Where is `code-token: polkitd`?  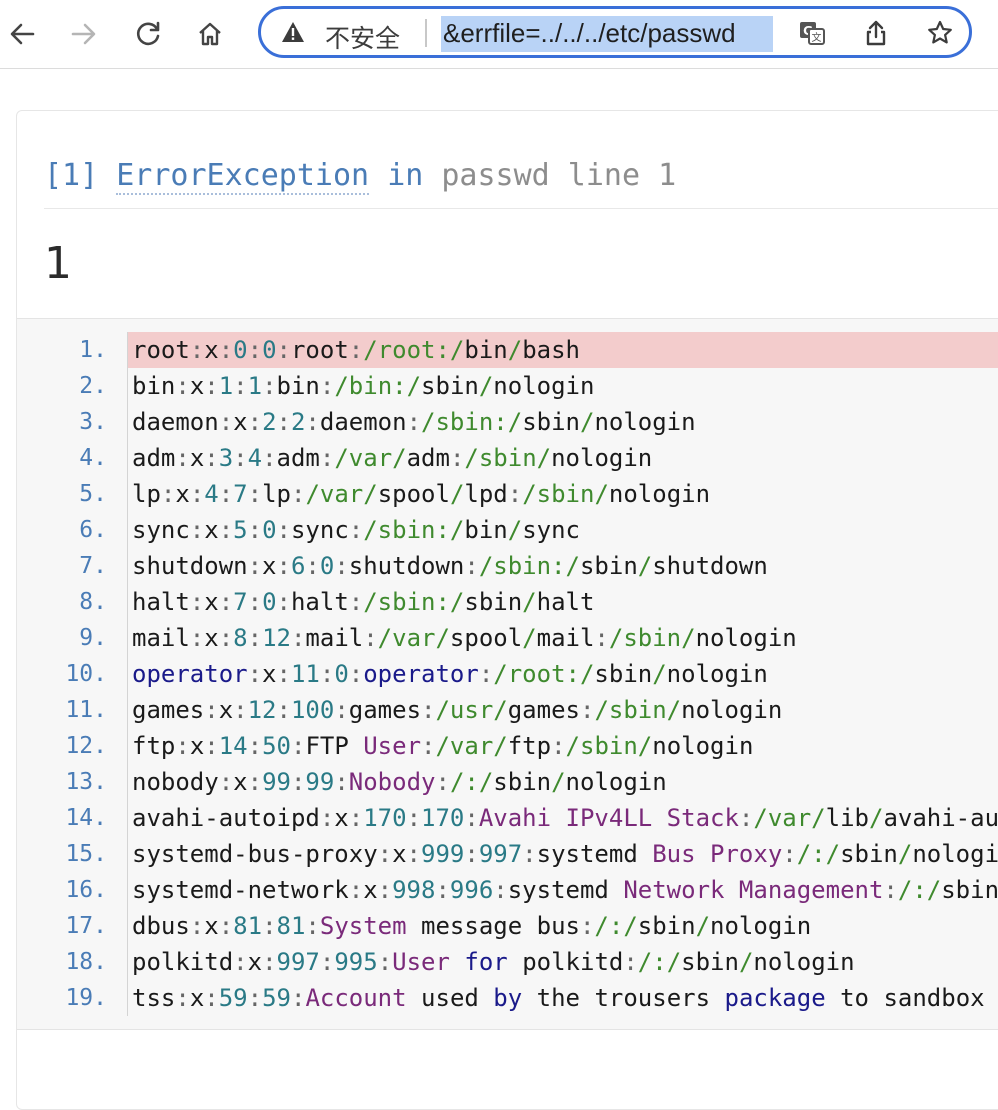
code-token: polkitd is located at coordinates (565, 962).